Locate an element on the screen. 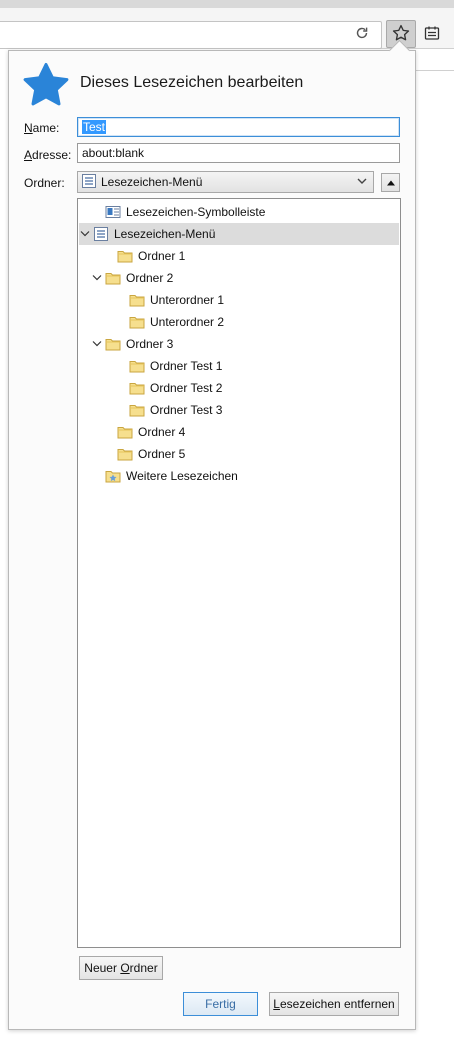 The image size is (454, 1048). tree-item-label: Ordner 3 is located at coordinates (150, 344).